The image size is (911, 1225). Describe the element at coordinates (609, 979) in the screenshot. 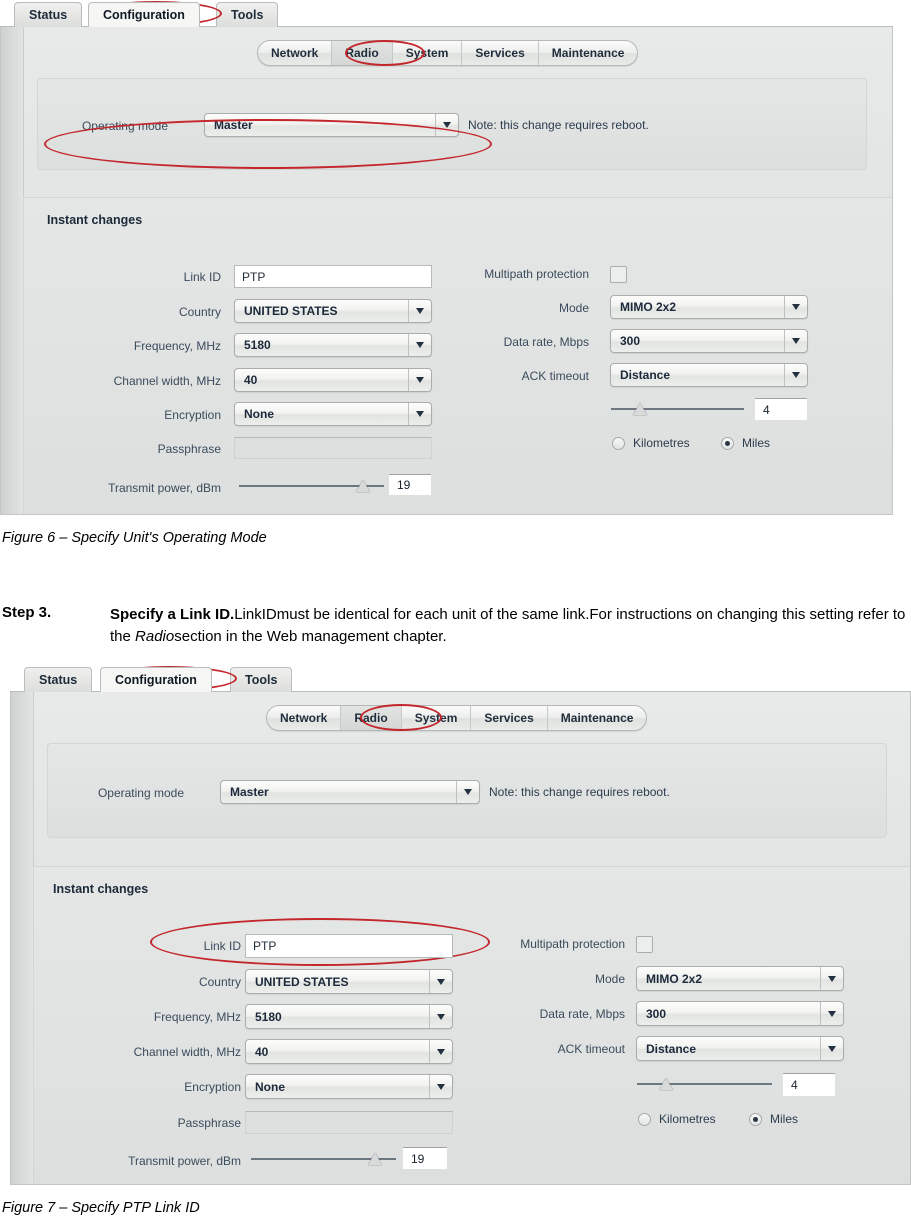

I see `mode-label: Mode` at that location.